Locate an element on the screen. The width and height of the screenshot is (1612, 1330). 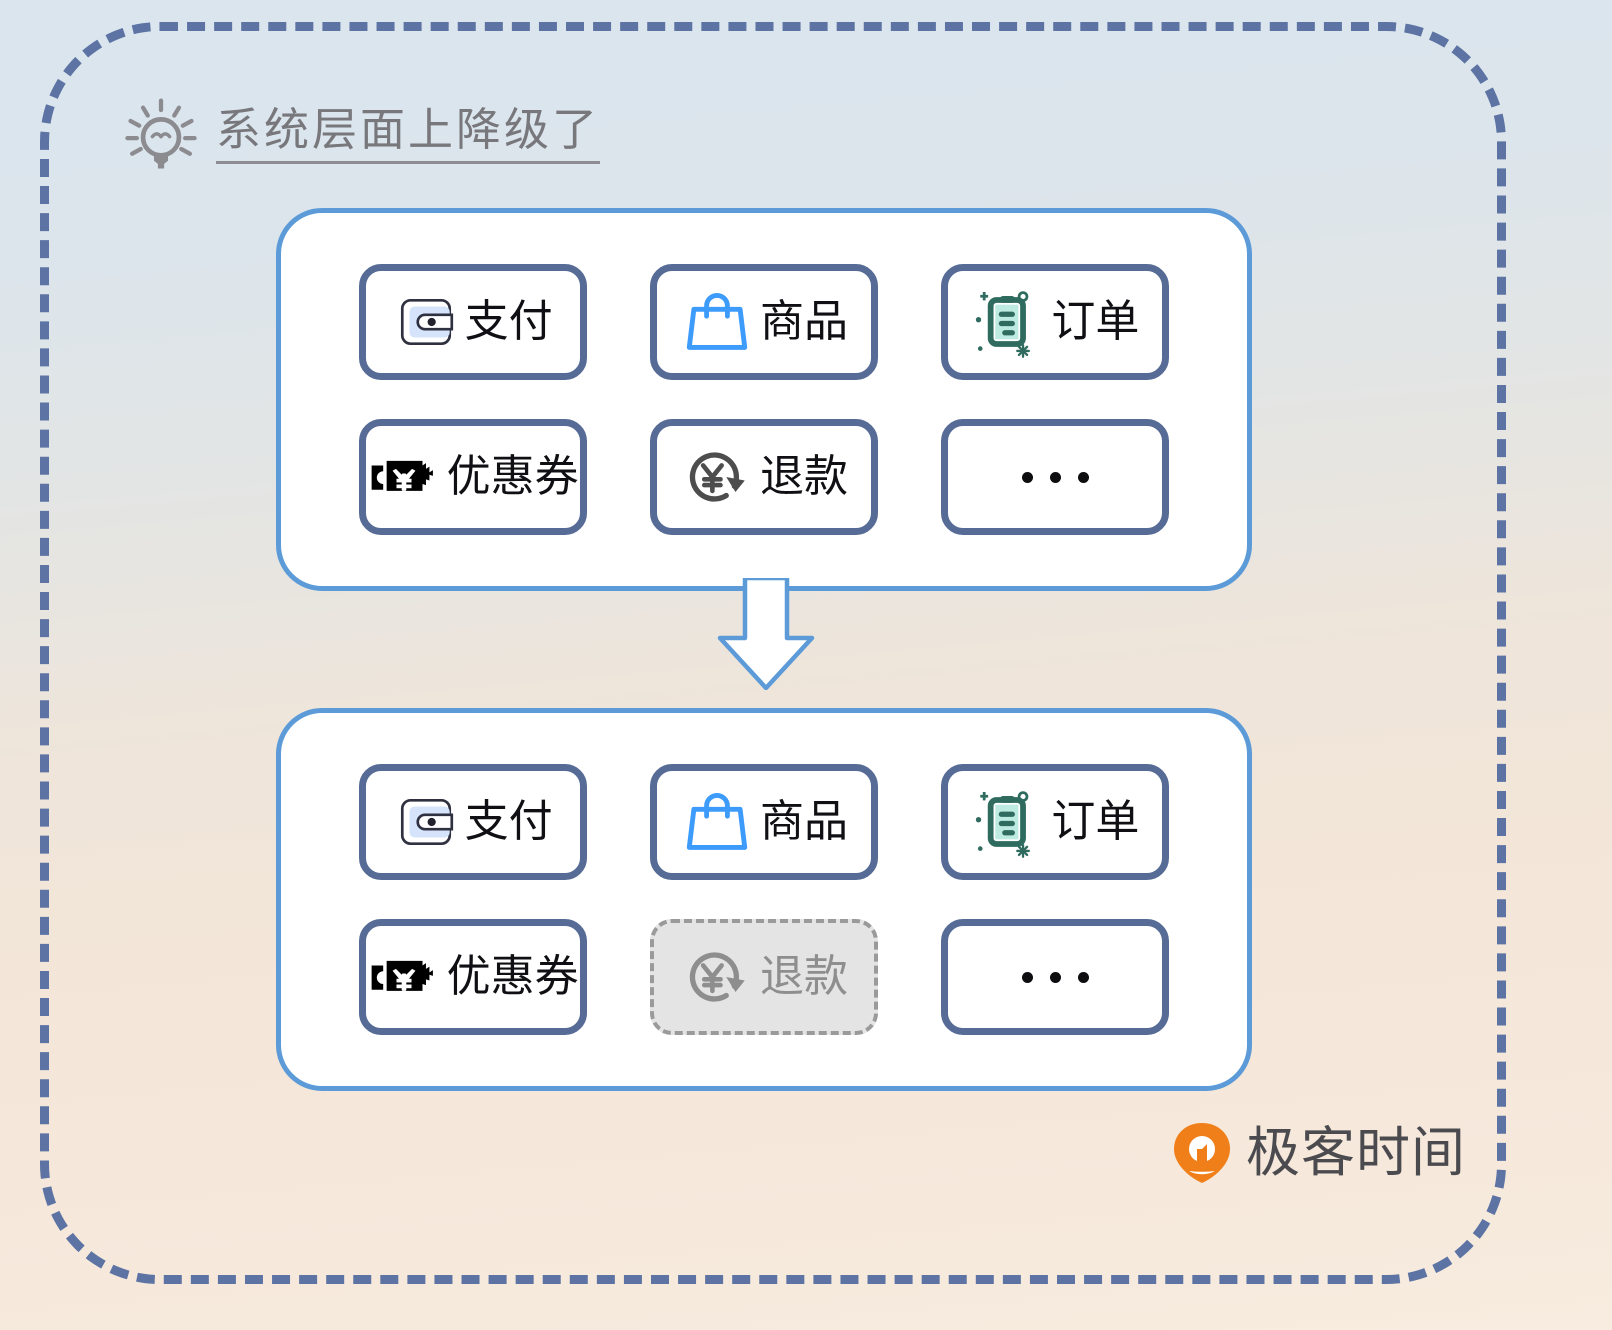
brand-name: 极客时间 is located at coordinates (1356, 1153).